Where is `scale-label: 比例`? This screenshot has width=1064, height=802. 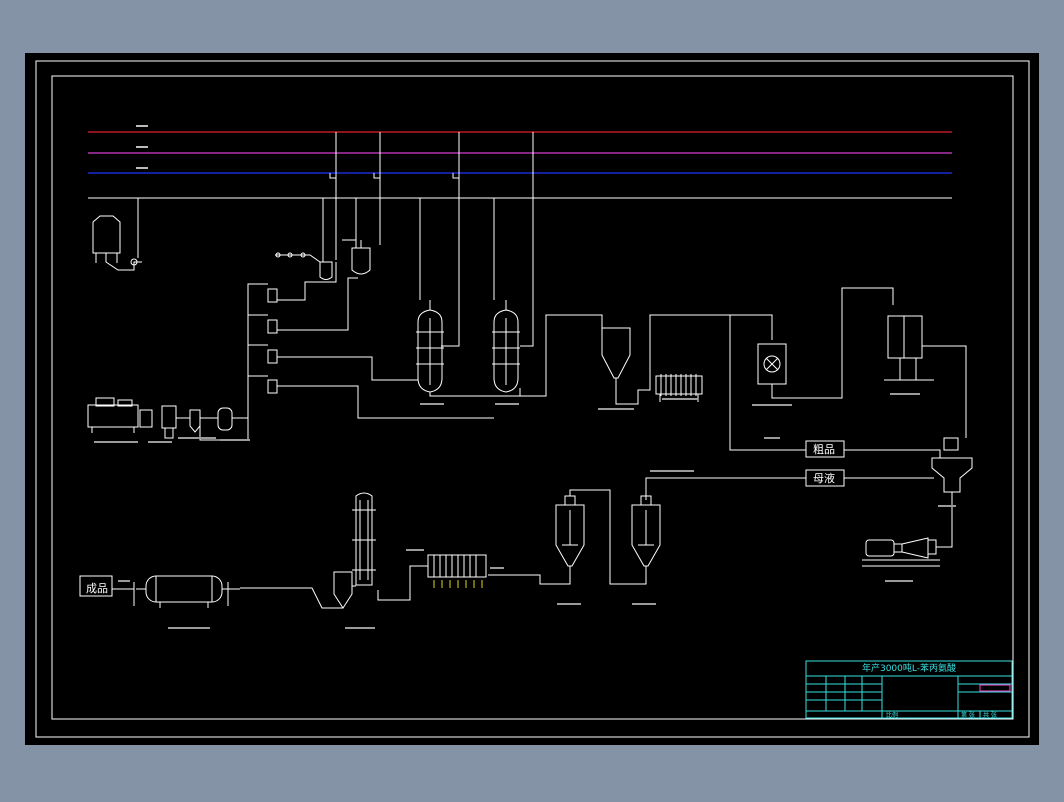
scale-label: 比例 is located at coordinates (892, 715).